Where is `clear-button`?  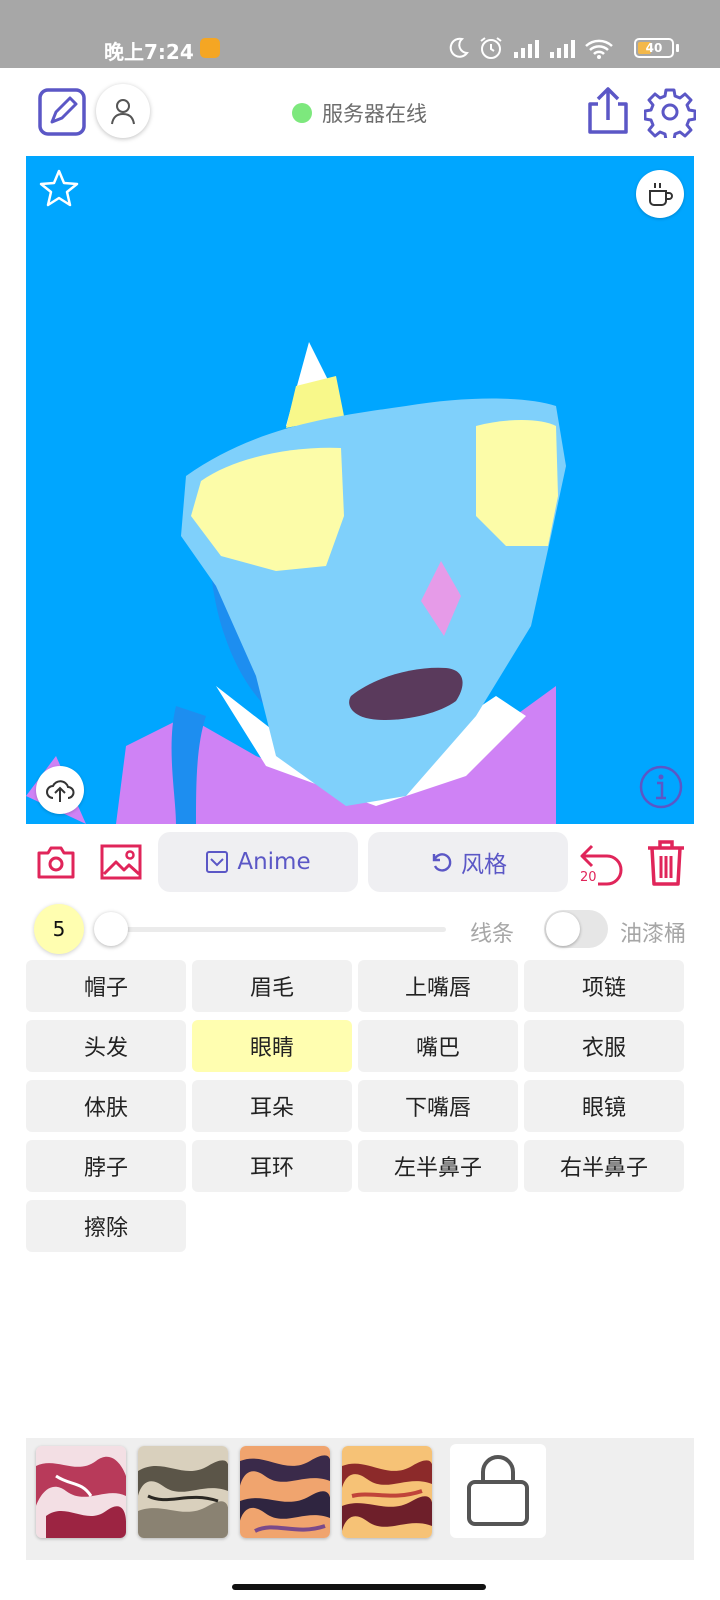
clear-button is located at coordinates (666, 865).